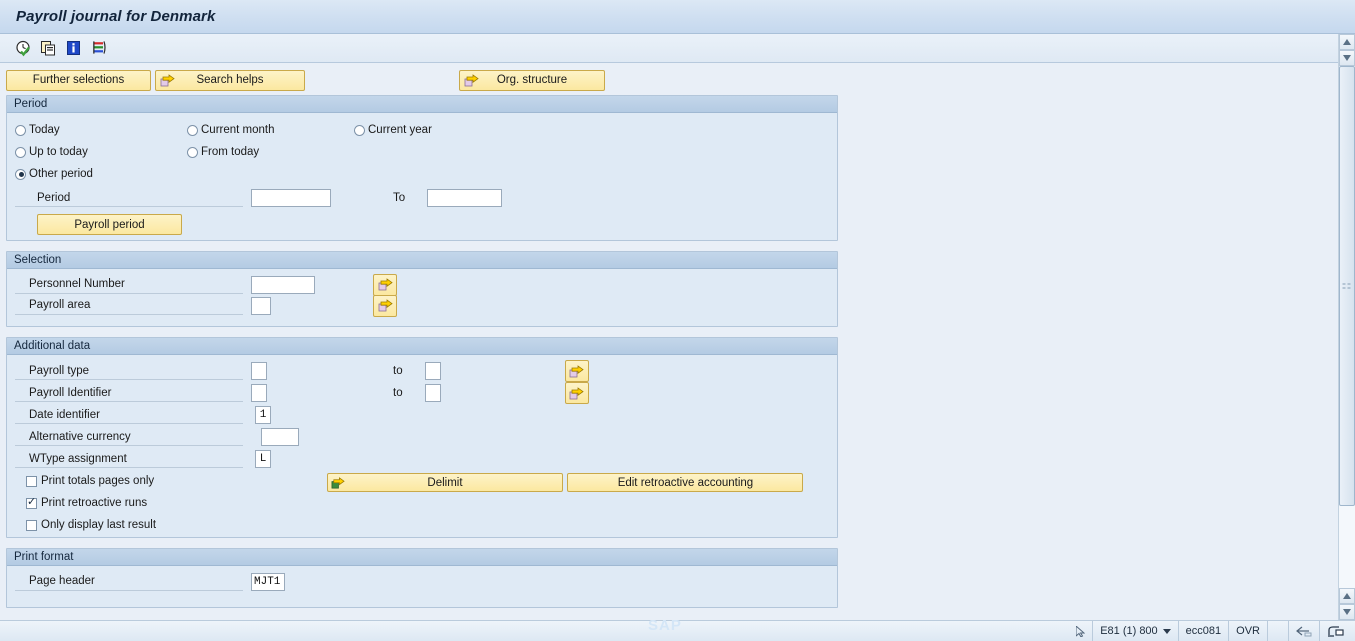 This screenshot has width=1355, height=641. What do you see at coordinates (64, 414) in the screenshot?
I see `date-identifier-label: Date identifier` at bounding box center [64, 414].